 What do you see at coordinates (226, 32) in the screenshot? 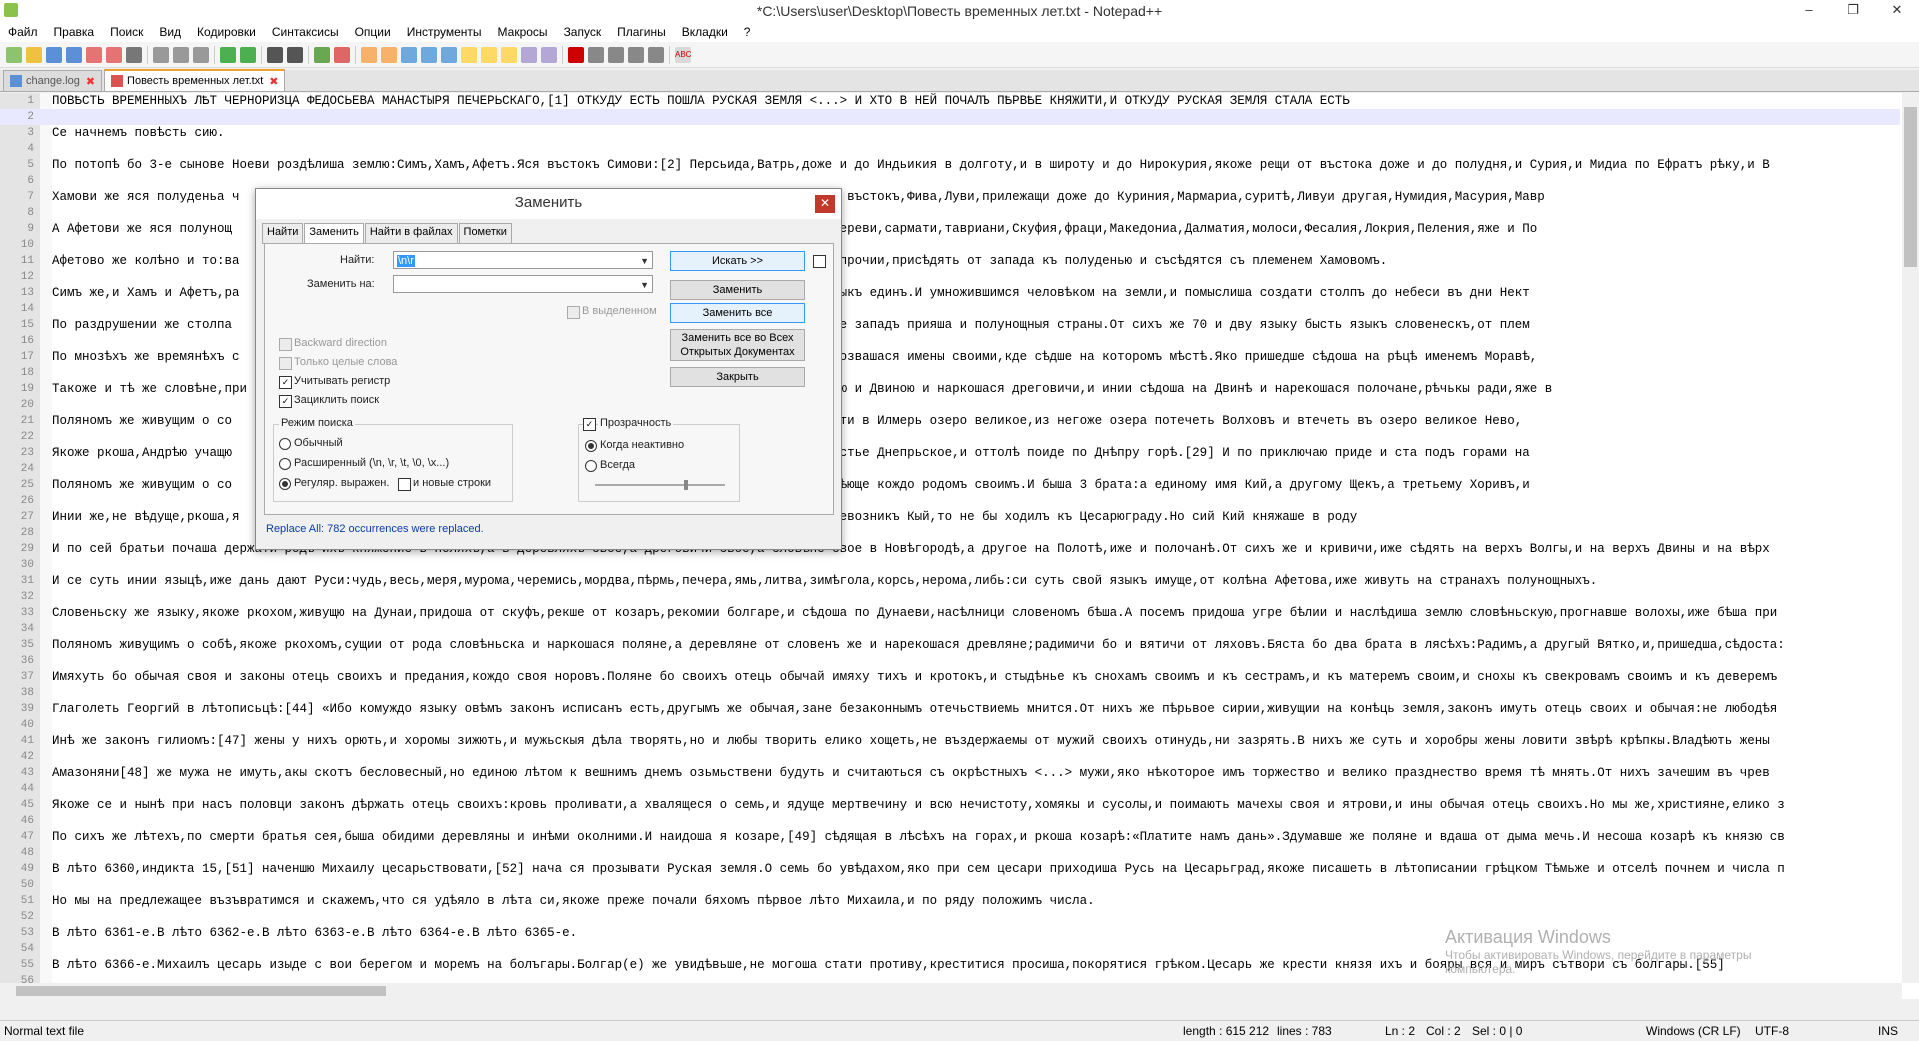
I see `menu-encoding: Кодировки` at bounding box center [226, 32].